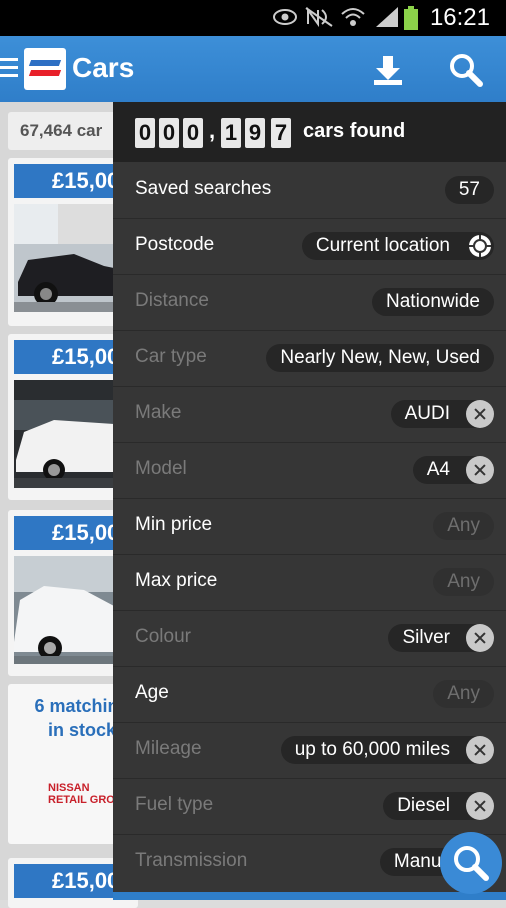  What do you see at coordinates (380, 358) in the screenshot?
I see `car-type-value: Nearly New, New, Used` at bounding box center [380, 358].